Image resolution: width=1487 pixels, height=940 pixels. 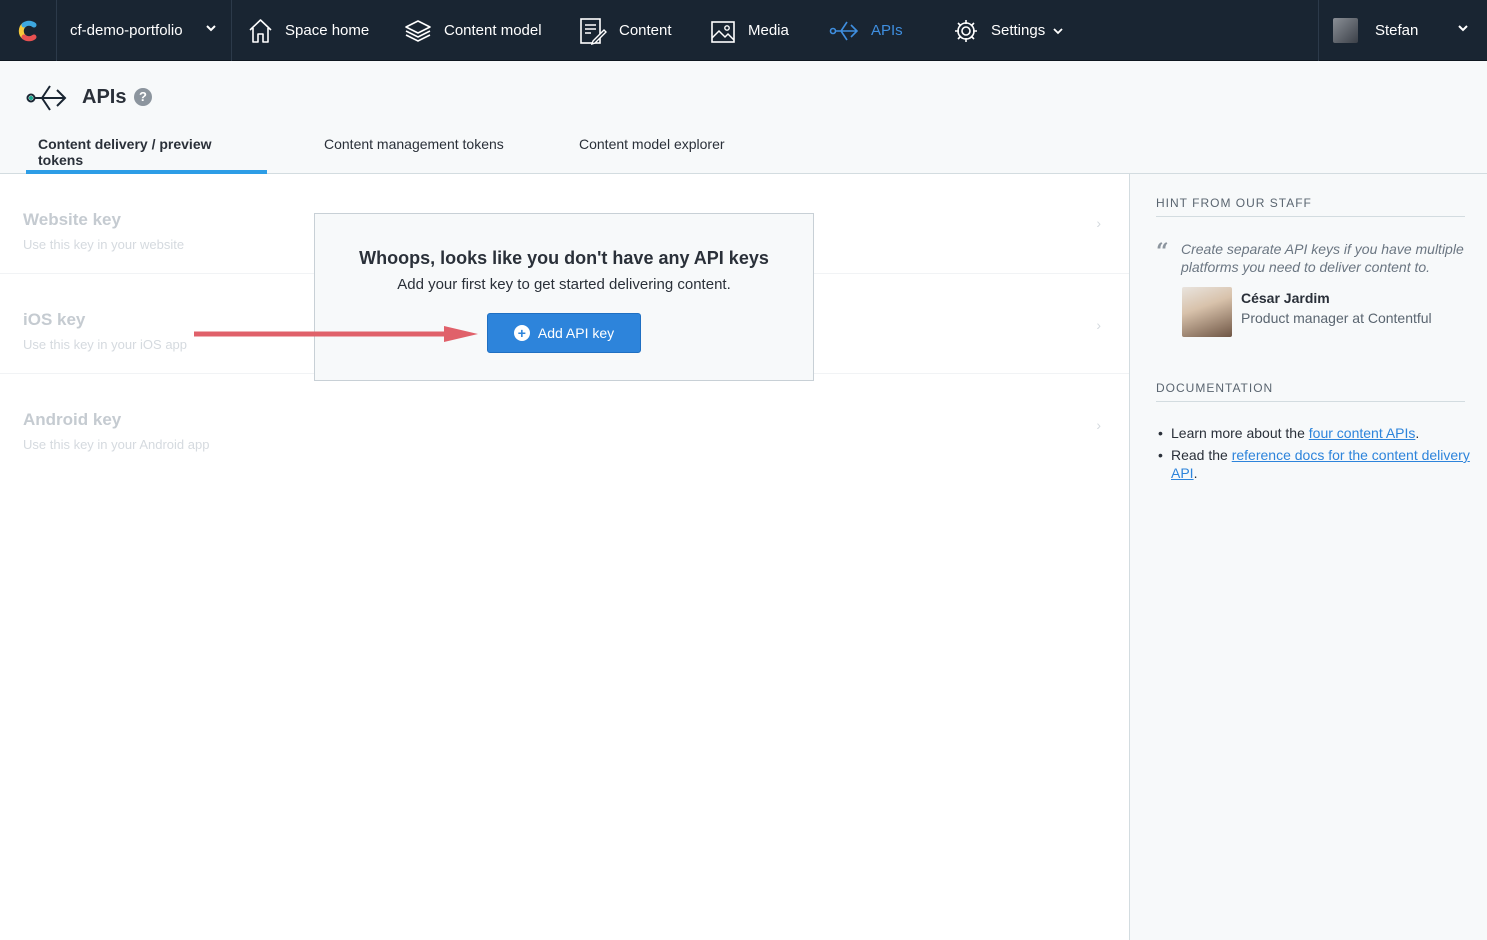 I want to click on nav-label: APIs, so click(x=887, y=30).